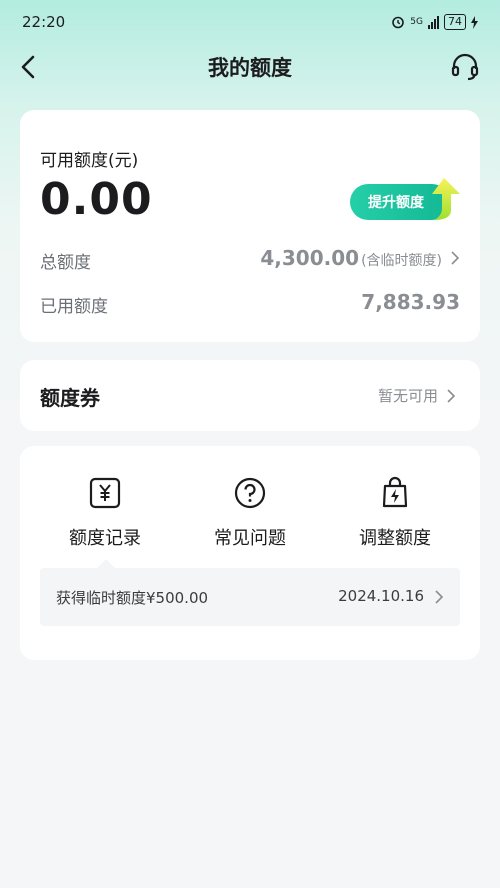 This screenshot has width=500, height=888. I want to click on quota-coupon-status: 暂无可用, so click(417, 395).